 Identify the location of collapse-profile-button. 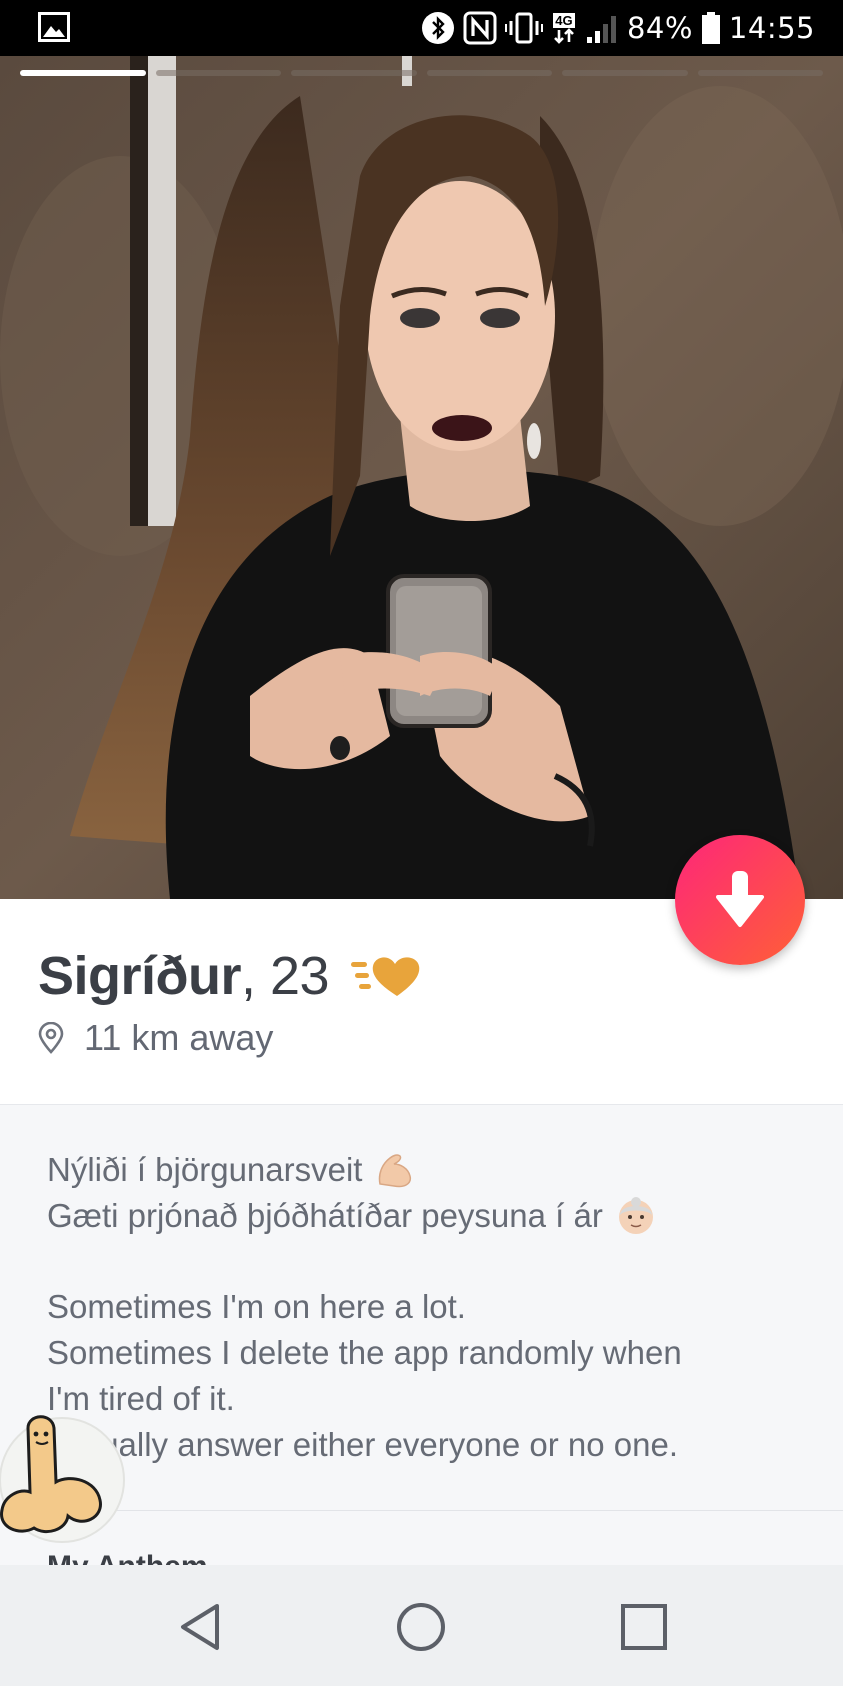
(740, 900).